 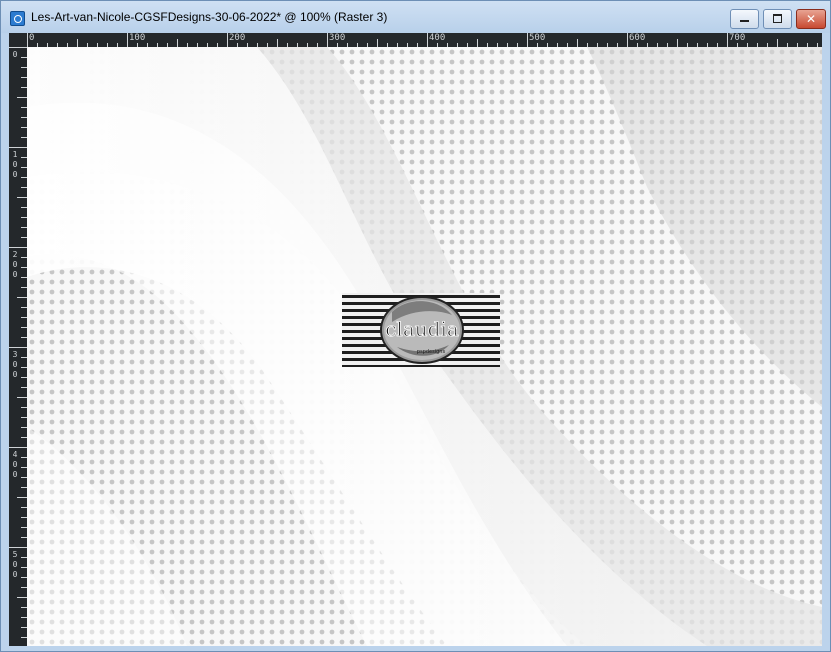 What do you see at coordinates (737, 38) in the screenshot?
I see `ruler-label: 700` at bounding box center [737, 38].